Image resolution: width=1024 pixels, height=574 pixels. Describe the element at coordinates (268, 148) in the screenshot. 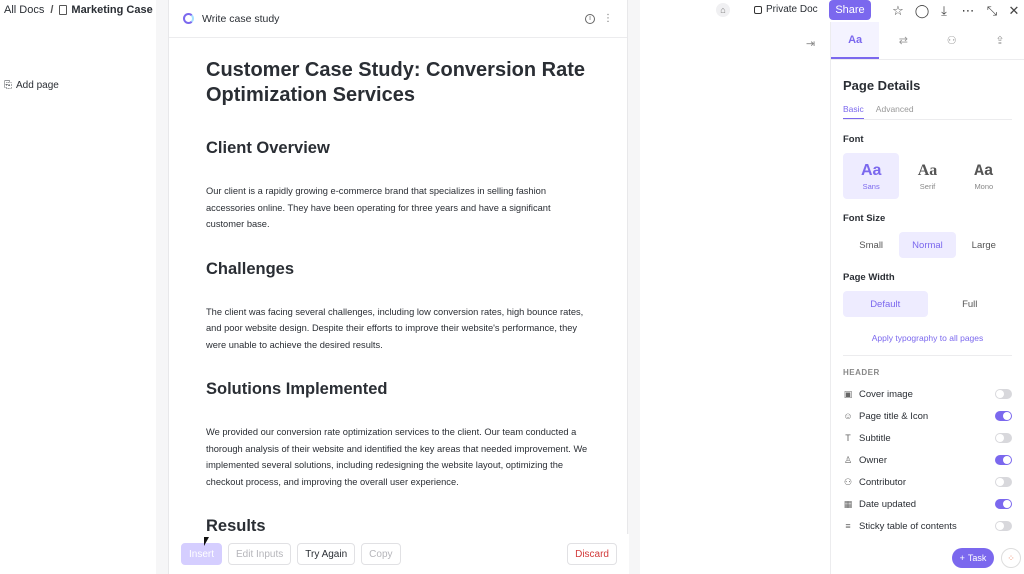

I see `section-heading: Client Overview` at that location.